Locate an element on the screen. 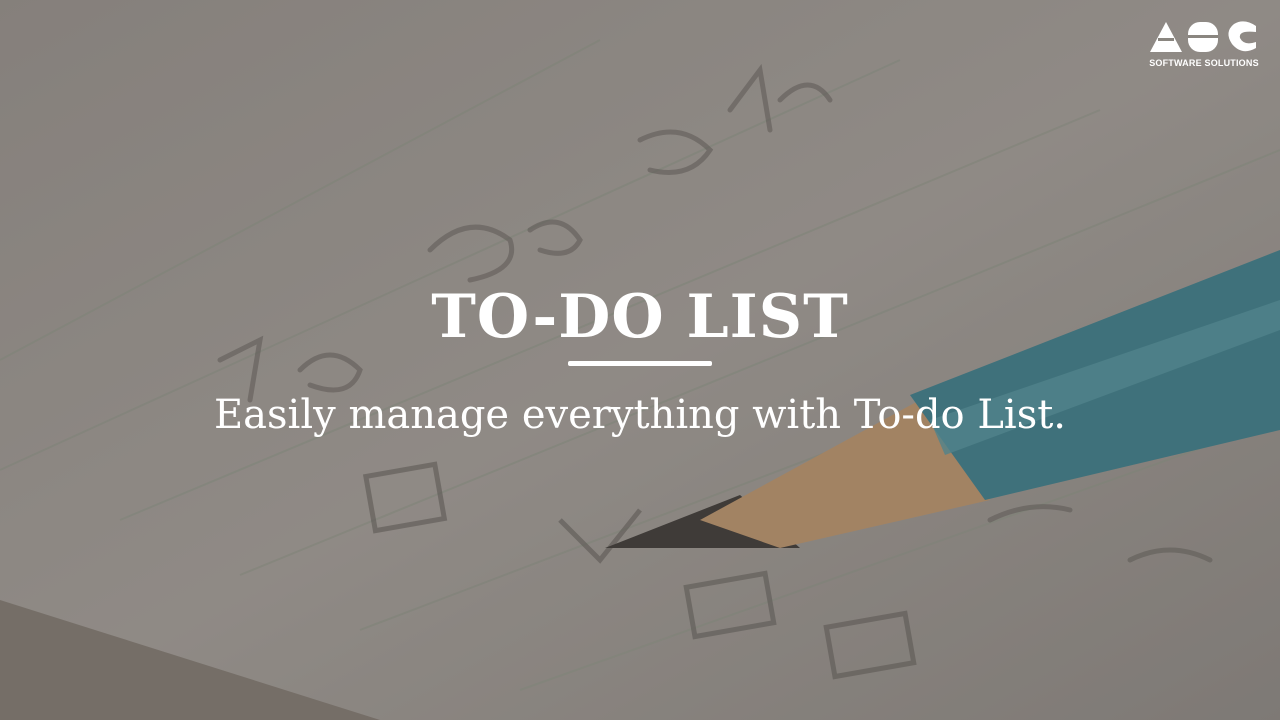 The image size is (1280, 720). company-logo: SOFTWARE SOLUTIONS is located at coordinates (1204, 44).